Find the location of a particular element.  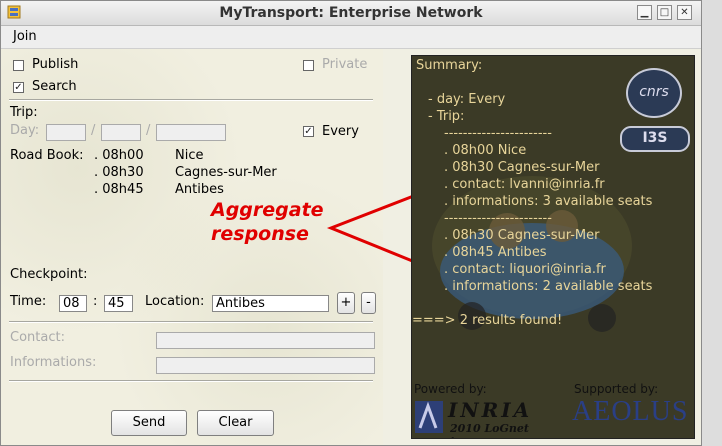

summary-line: Summary: is located at coordinates (449, 65).